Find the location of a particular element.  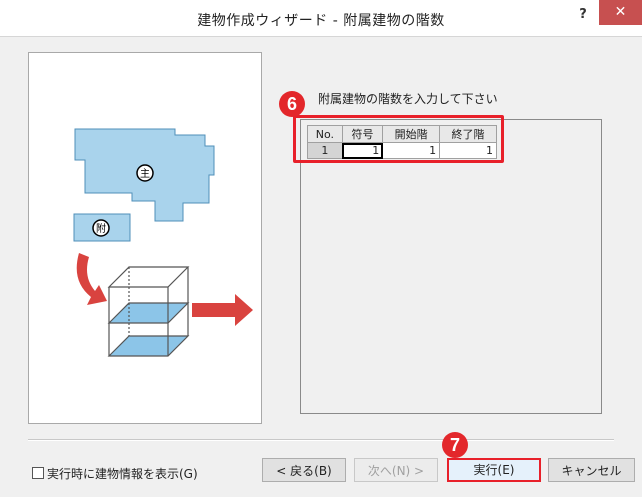

show-info-checkbox is located at coordinates (38, 473).